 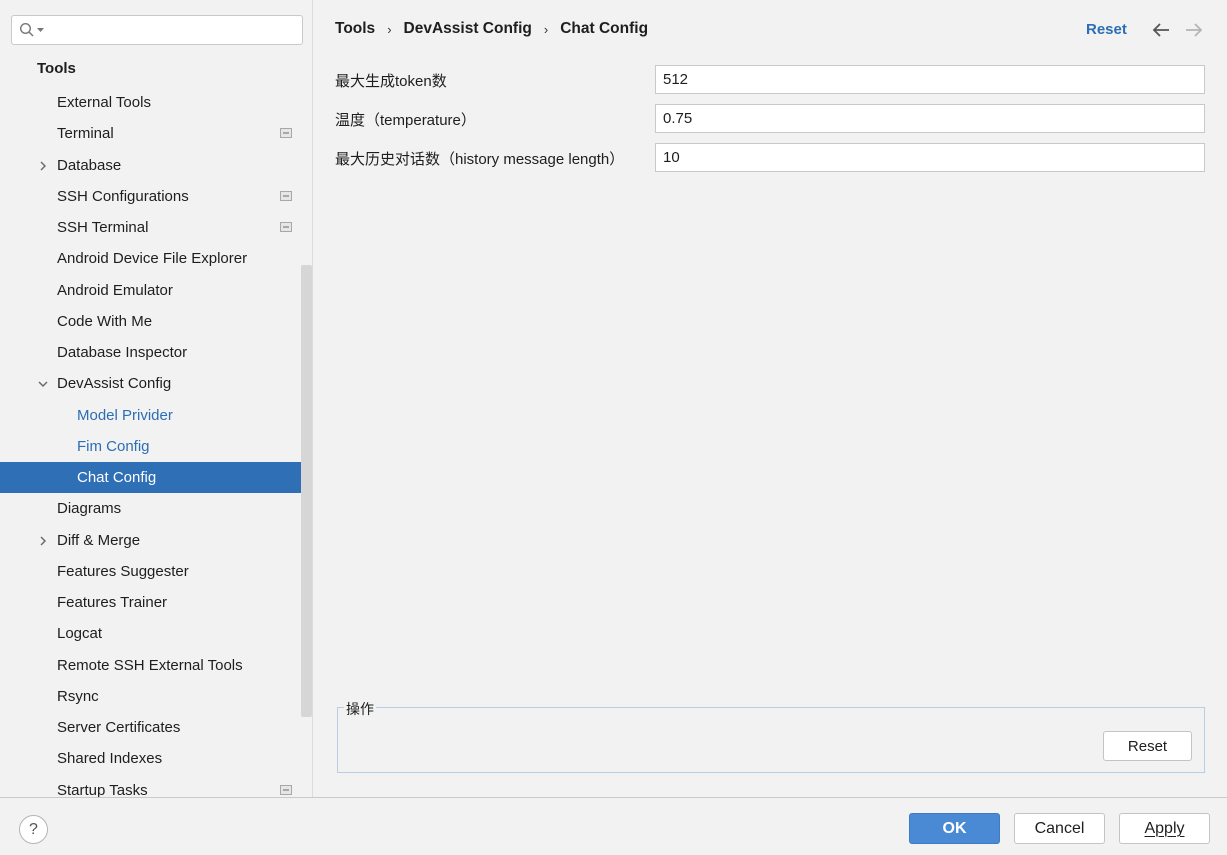 I want to click on sidebar-item-features-trainer: Features Trainer, so click(x=156, y=602).